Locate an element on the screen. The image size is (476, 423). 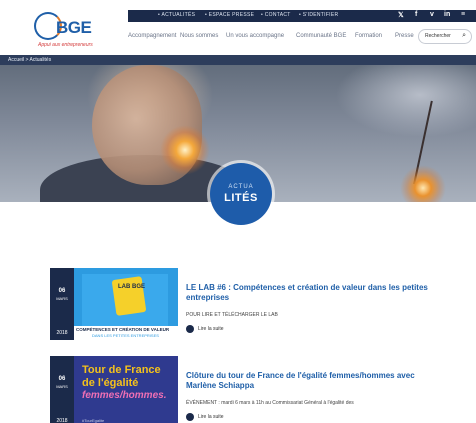
lab-badge-shape is located at coordinates (129, 296).